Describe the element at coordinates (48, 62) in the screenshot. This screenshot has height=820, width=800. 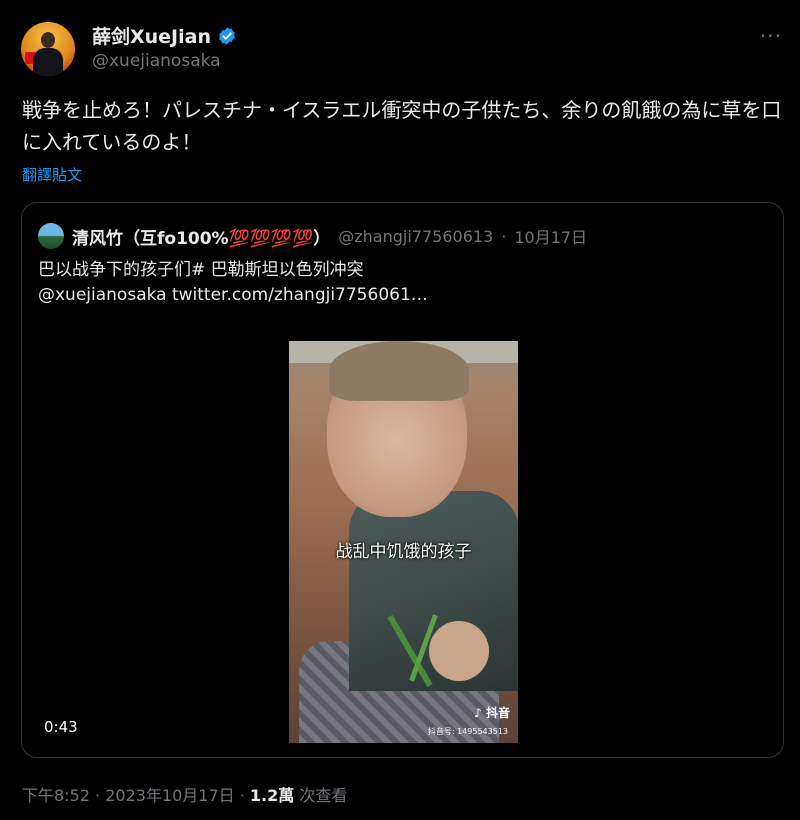
I see `avatar-figure-body` at that location.